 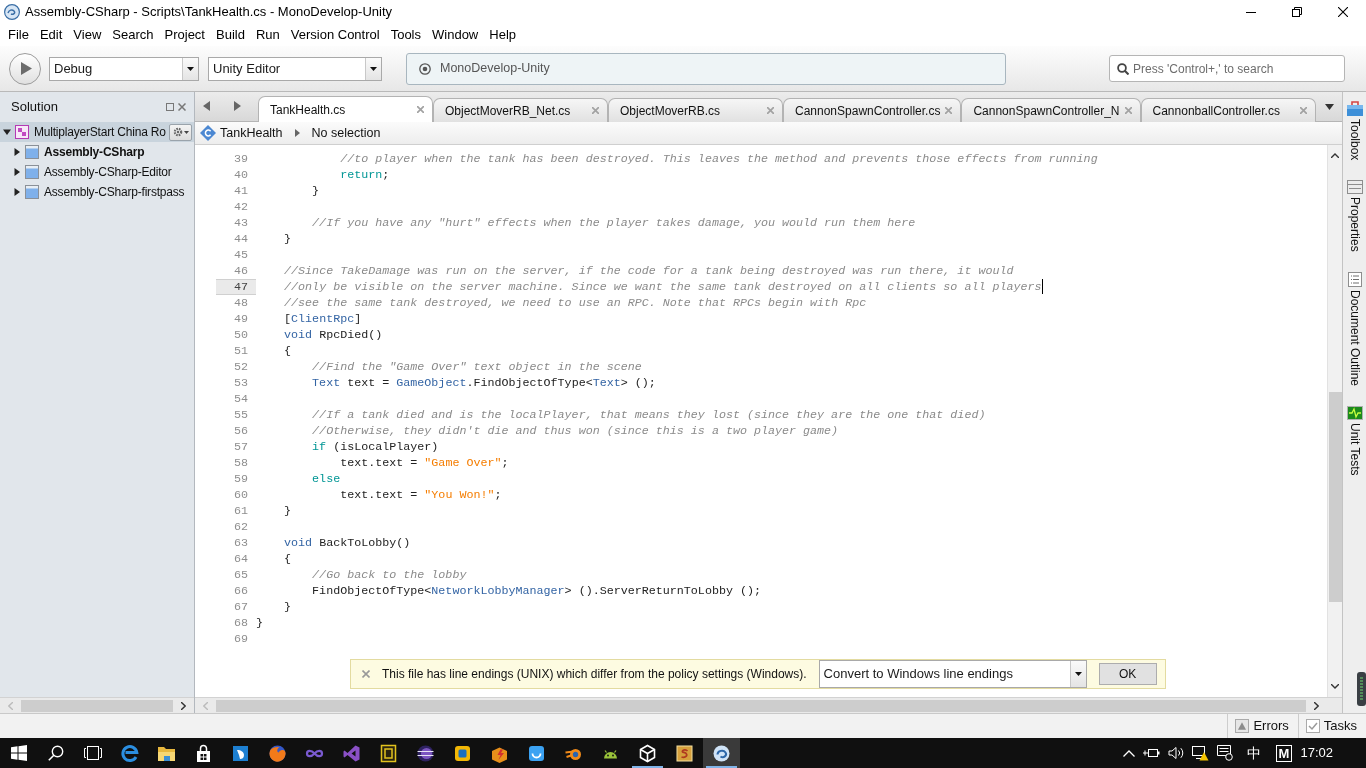 I want to click on tree-item: MultiplayerStart China Ro, so click(x=97, y=132).